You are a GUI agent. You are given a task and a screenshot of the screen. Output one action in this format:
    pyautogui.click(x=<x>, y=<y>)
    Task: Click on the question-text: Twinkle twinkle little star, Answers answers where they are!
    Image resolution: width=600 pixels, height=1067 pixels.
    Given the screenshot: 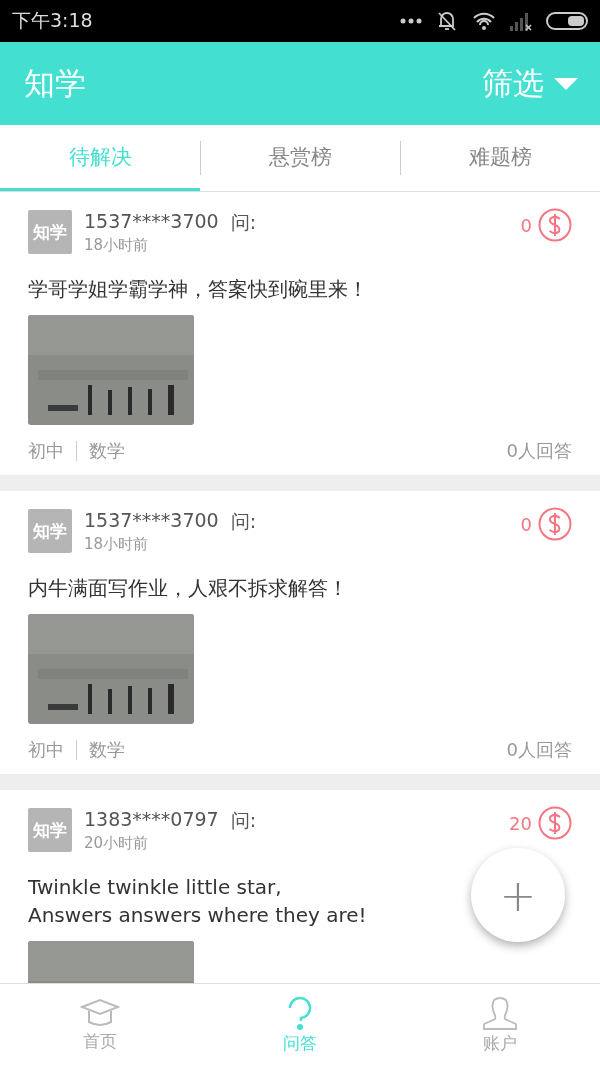 What is the action you would take?
    pyautogui.click(x=197, y=901)
    